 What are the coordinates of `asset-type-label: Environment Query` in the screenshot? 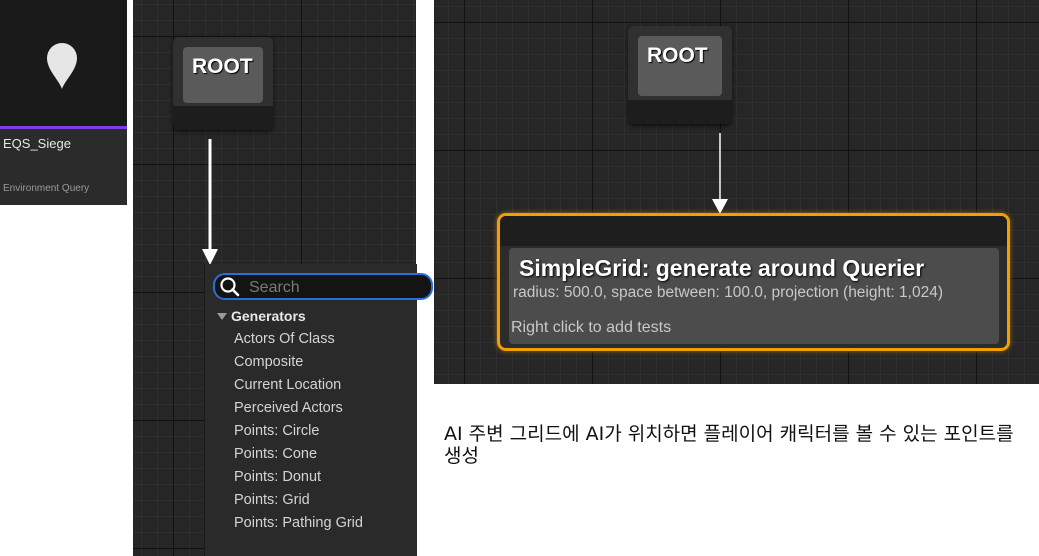 It's located at (46, 188).